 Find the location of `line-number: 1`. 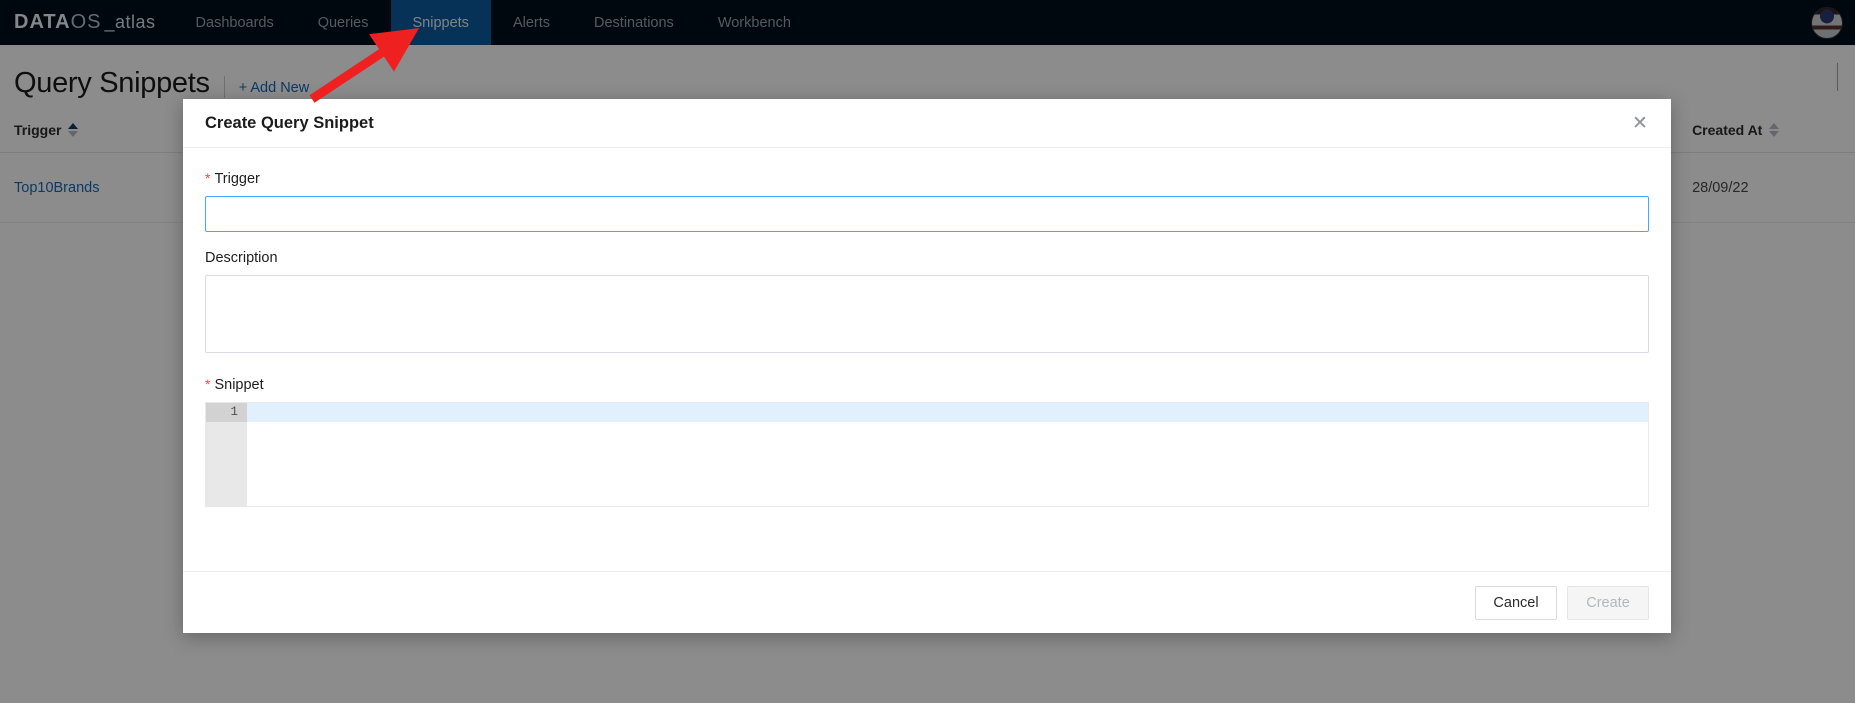

line-number: 1 is located at coordinates (226, 412).